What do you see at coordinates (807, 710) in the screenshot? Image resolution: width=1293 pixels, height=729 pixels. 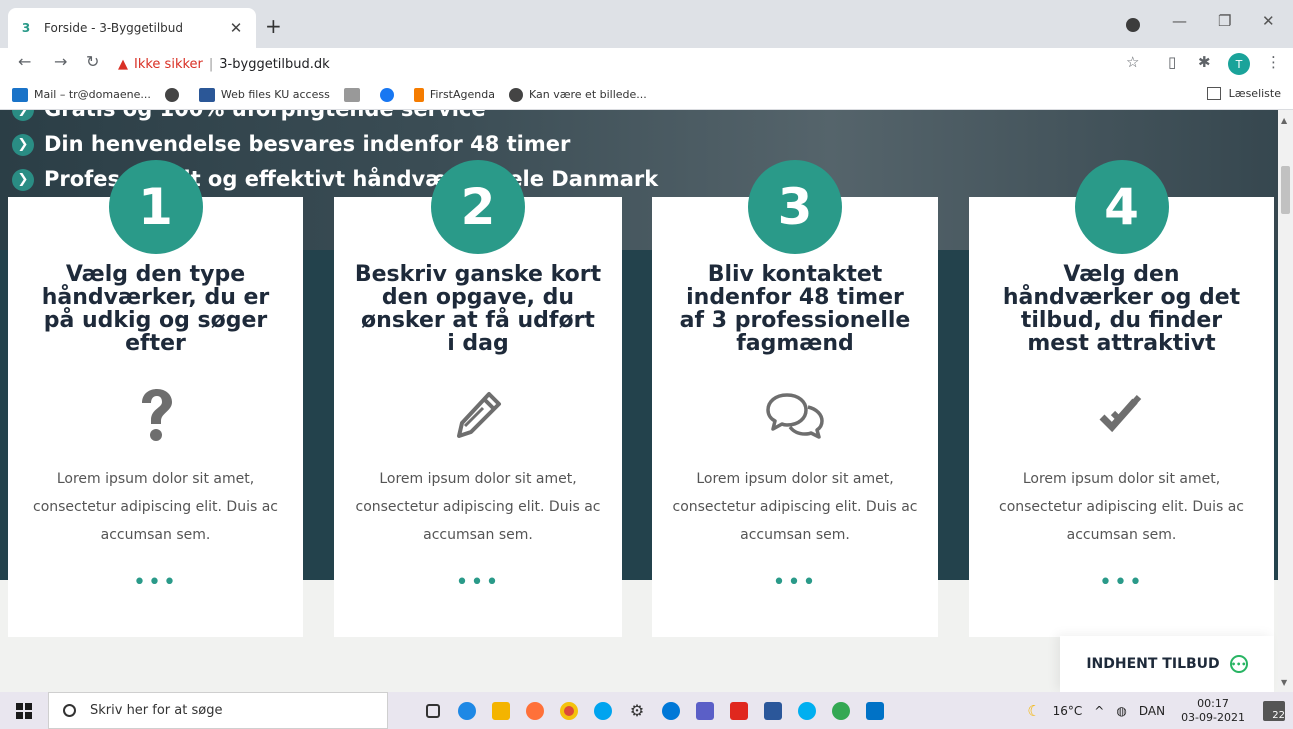 I see `skype-2-icon` at bounding box center [807, 710].